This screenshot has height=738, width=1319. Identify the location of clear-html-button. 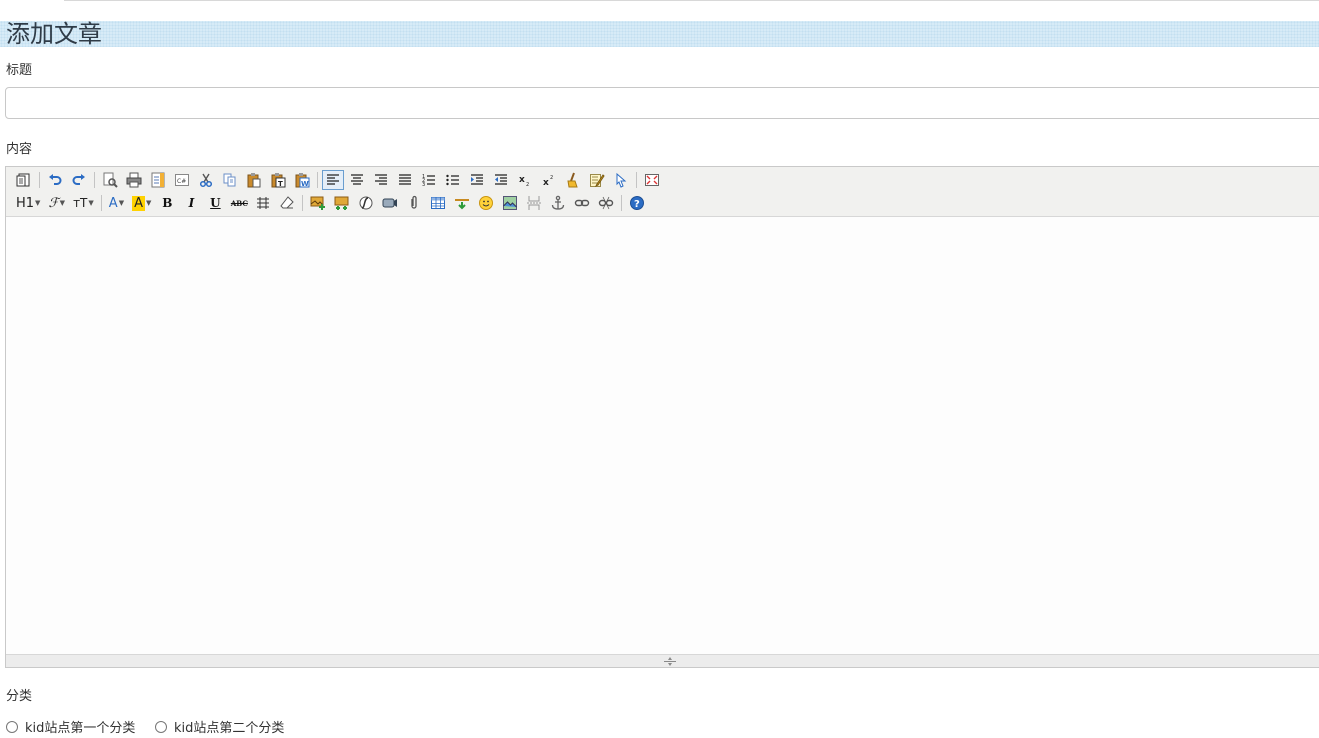
(573, 180).